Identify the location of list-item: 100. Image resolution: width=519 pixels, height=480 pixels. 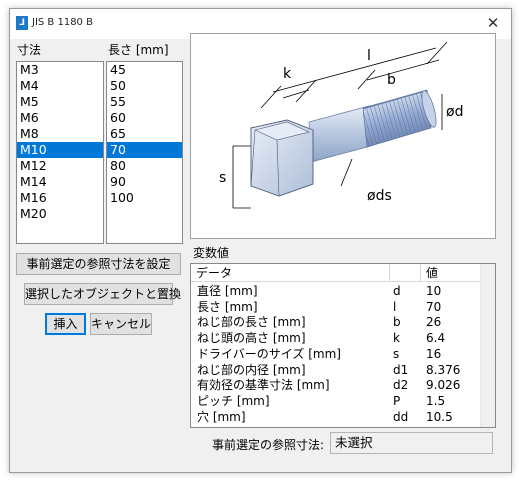
(144, 198).